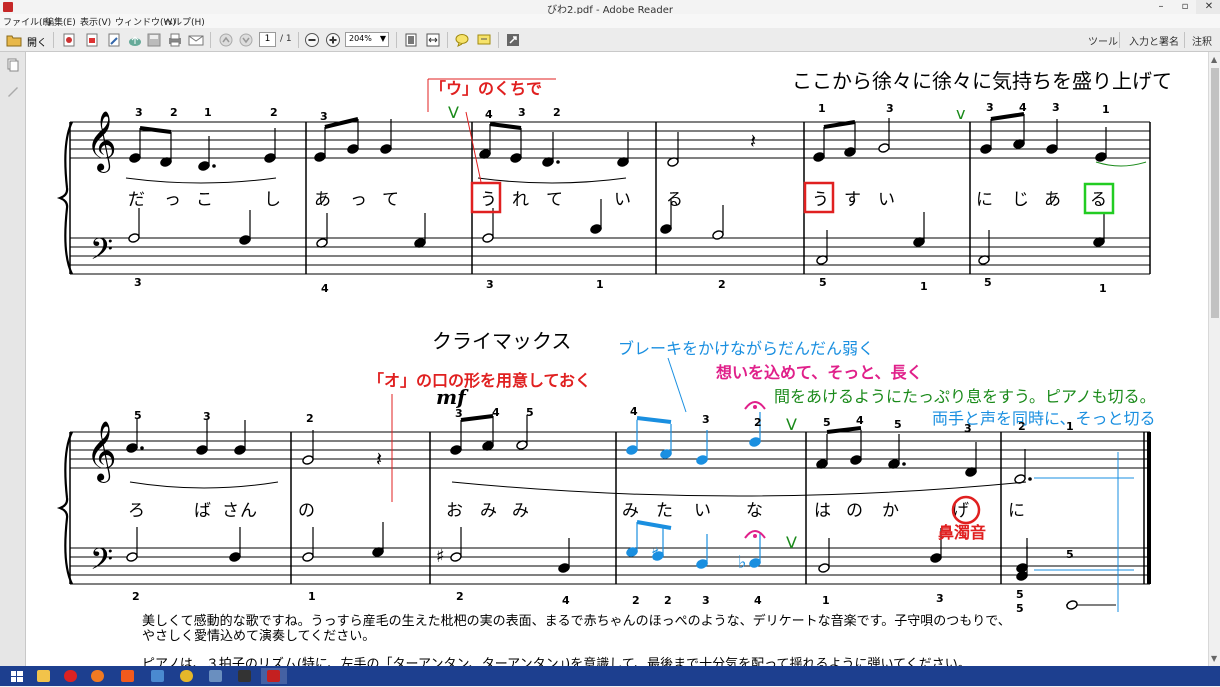 This screenshot has width=1220, height=687. What do you see at coordinates (128, 676) in the screenshot?
I see `brave-icon` at bounding box center [128, 676].